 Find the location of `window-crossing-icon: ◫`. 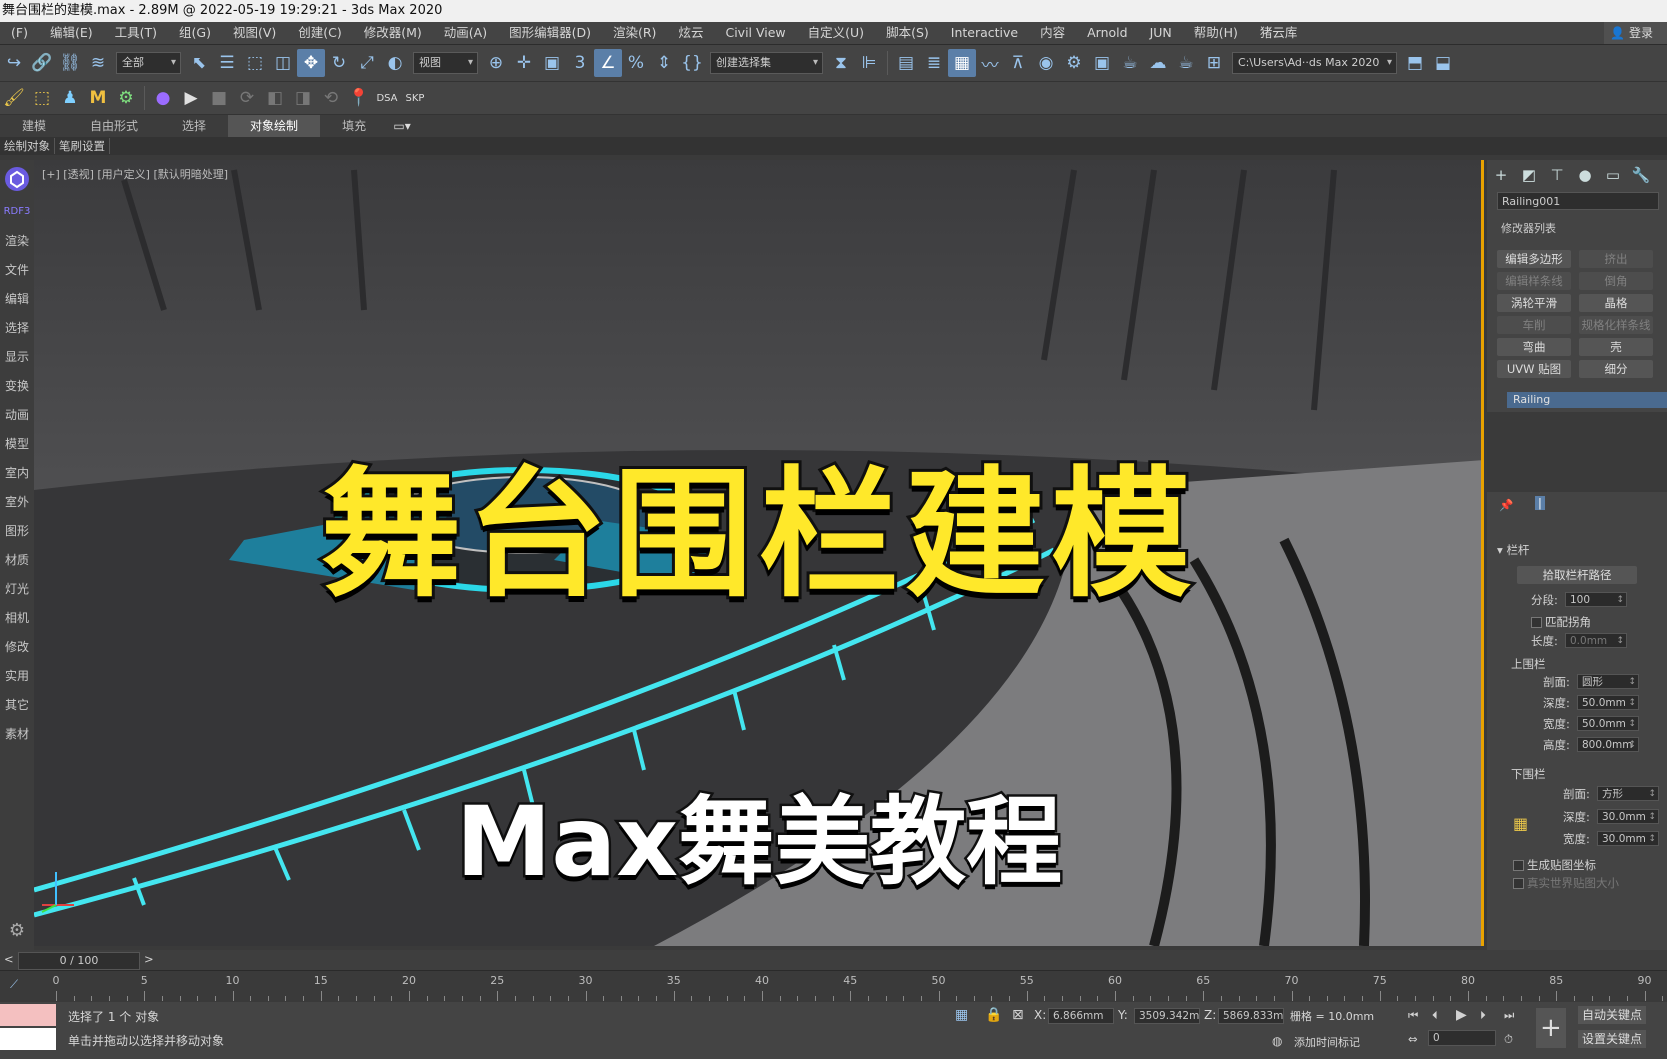

window-crossing-icon: ◫ is located at coordinates (283, 63).